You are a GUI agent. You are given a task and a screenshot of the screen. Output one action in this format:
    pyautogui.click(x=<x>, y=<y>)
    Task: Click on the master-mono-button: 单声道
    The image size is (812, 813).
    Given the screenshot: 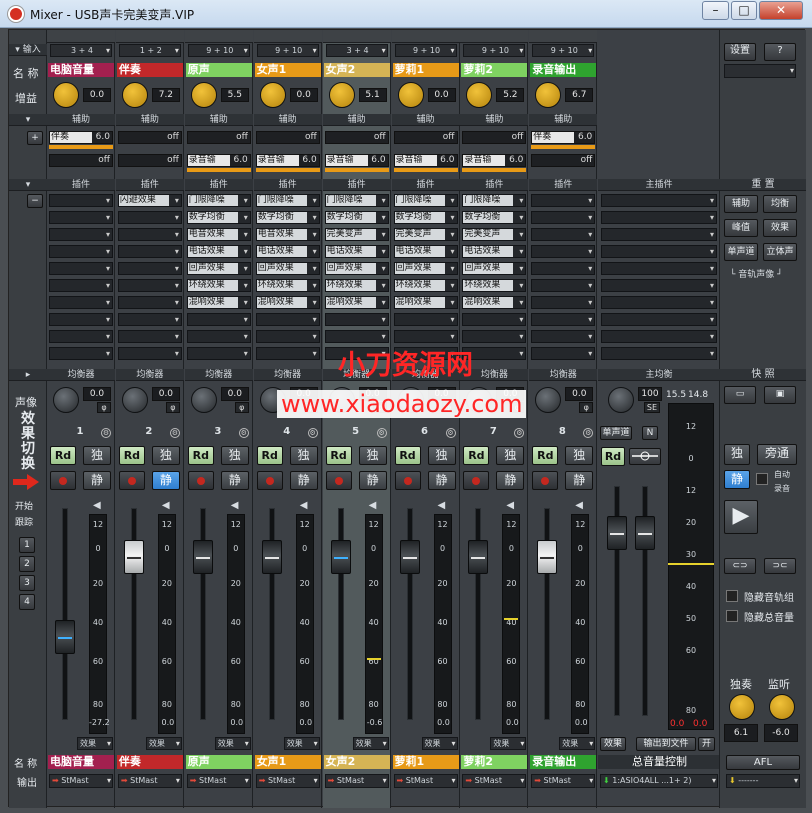 What is the action you would take?
    pyautogui.click(x=616, y=433)
    